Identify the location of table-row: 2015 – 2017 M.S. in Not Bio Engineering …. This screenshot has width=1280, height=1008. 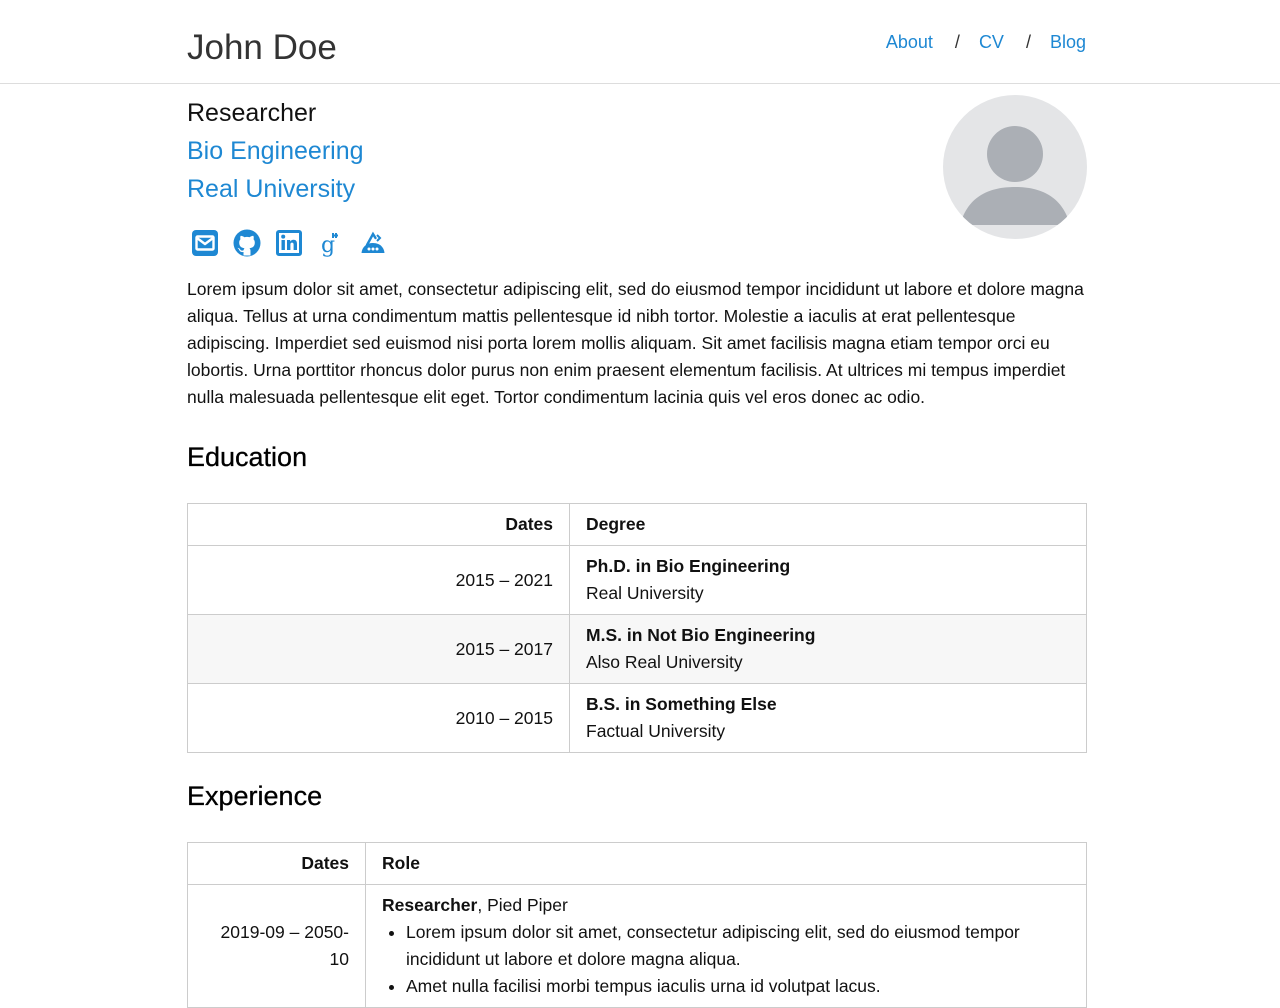
(637, 649).